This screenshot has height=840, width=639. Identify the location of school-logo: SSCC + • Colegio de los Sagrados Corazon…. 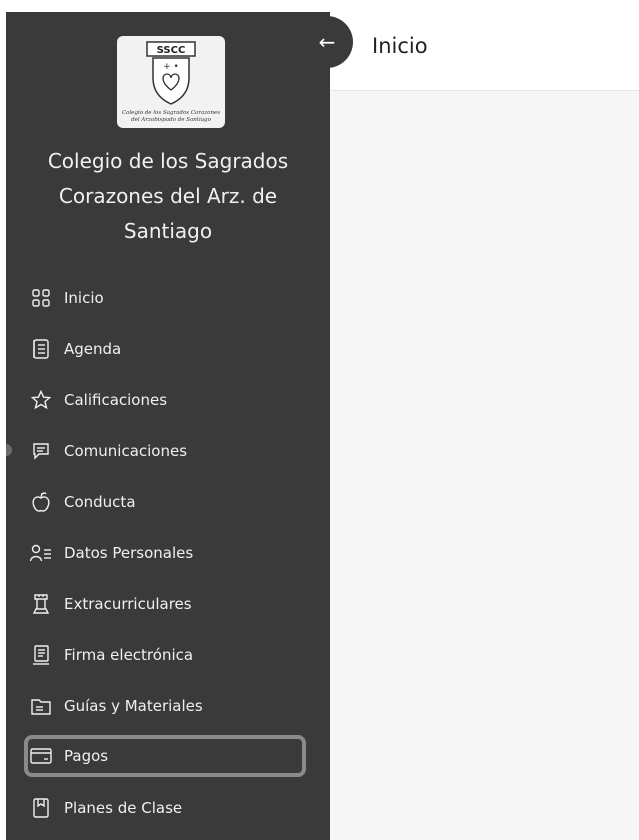
(171, 82).